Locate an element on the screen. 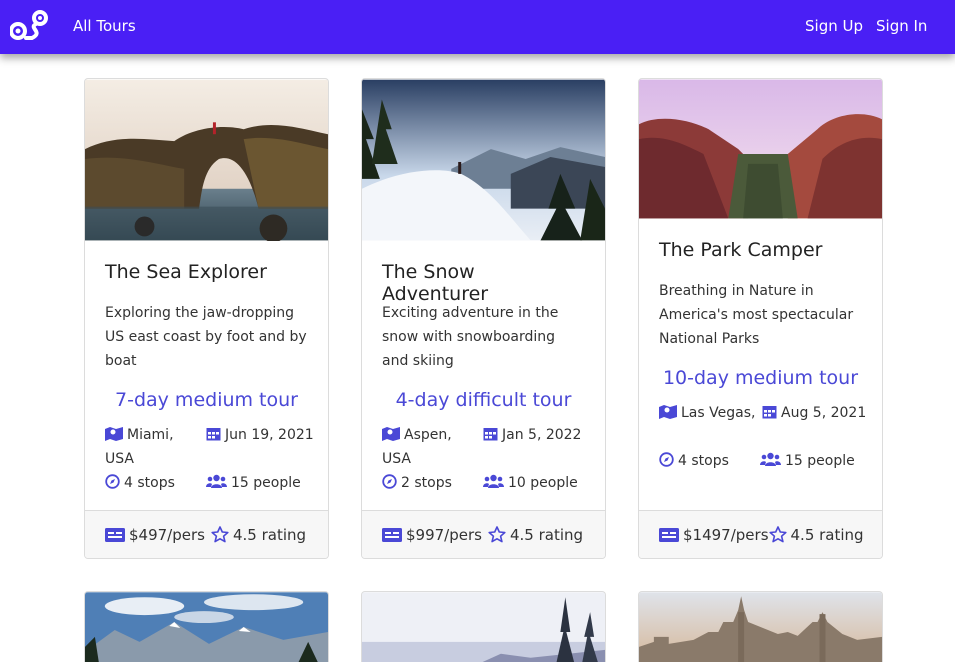  tour-date: Aug 5, 2021 is located at coordinates (824, 413).